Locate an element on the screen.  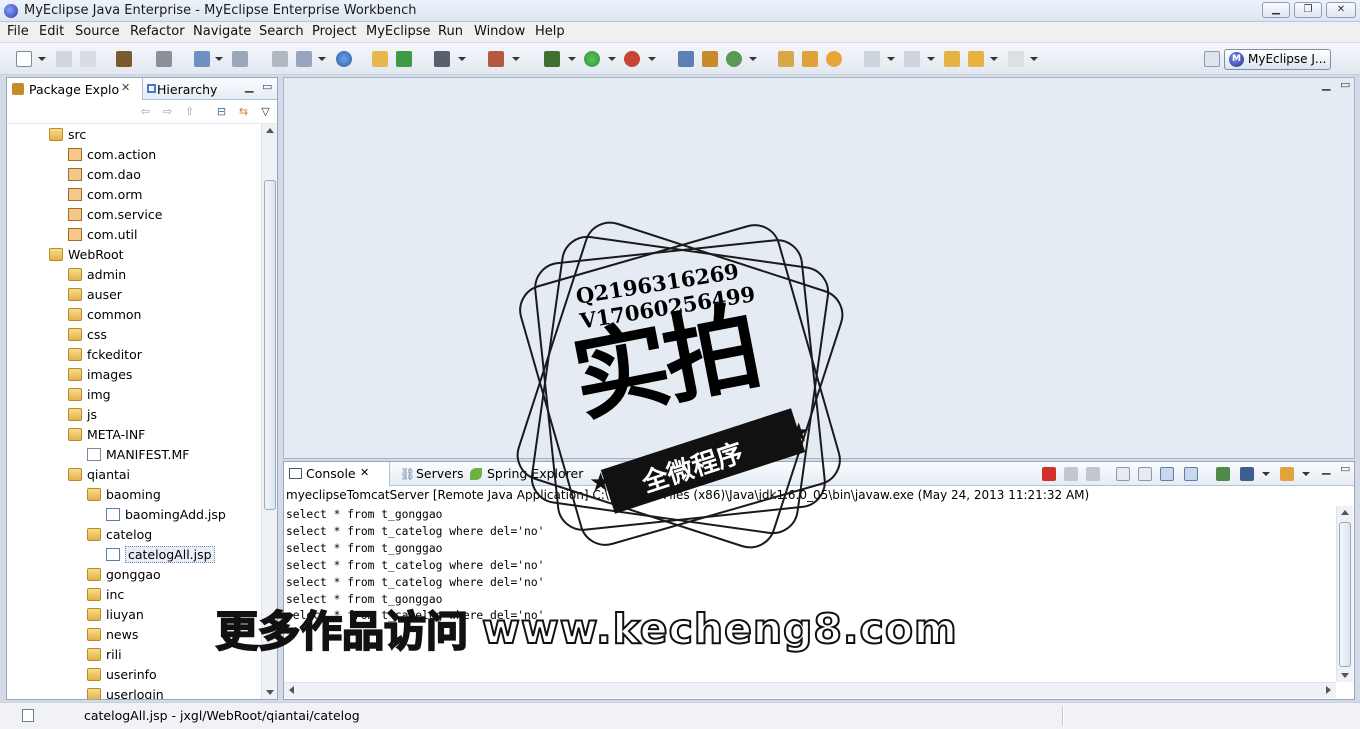
scroll-lock-icon is located at coordinates (1145, 474).